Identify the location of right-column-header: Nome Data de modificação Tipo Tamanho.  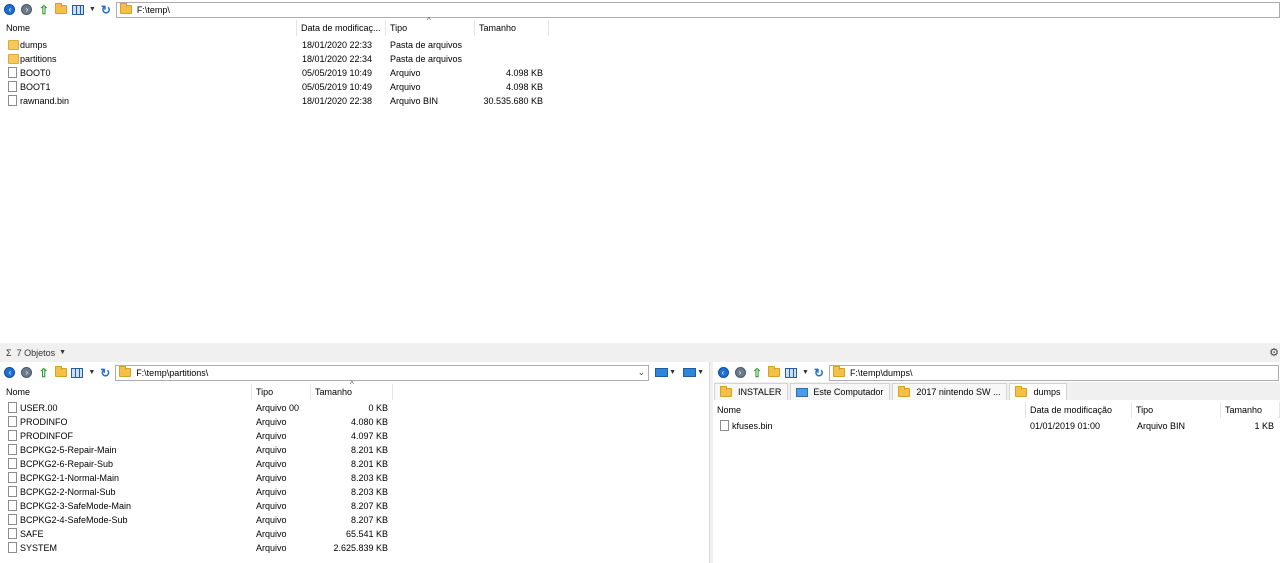
(996, 410).